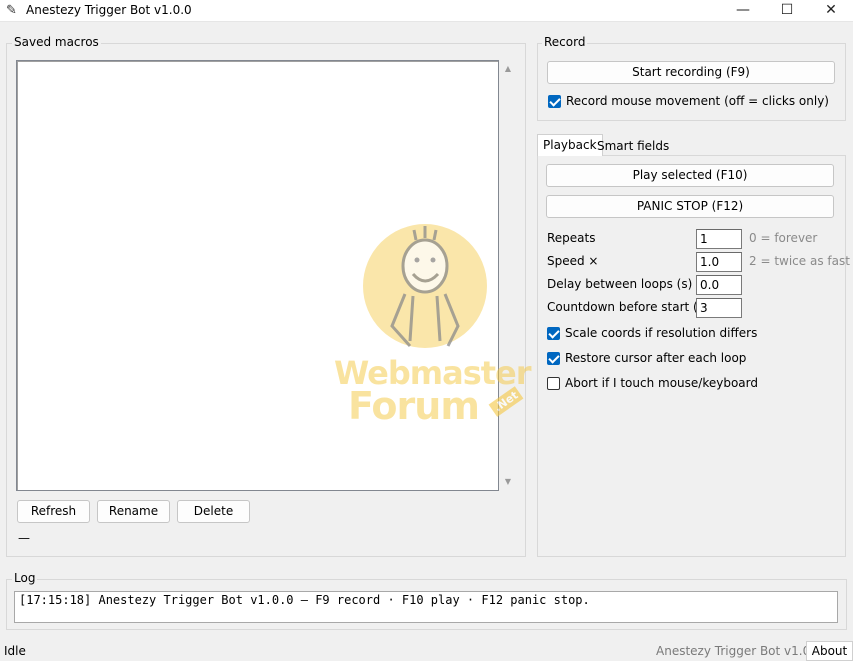  What do you see at coordinates (628, 307) in the screenshot?
I see `countdown-label: Countdown before start (s)` at bounding box center [628, 307].